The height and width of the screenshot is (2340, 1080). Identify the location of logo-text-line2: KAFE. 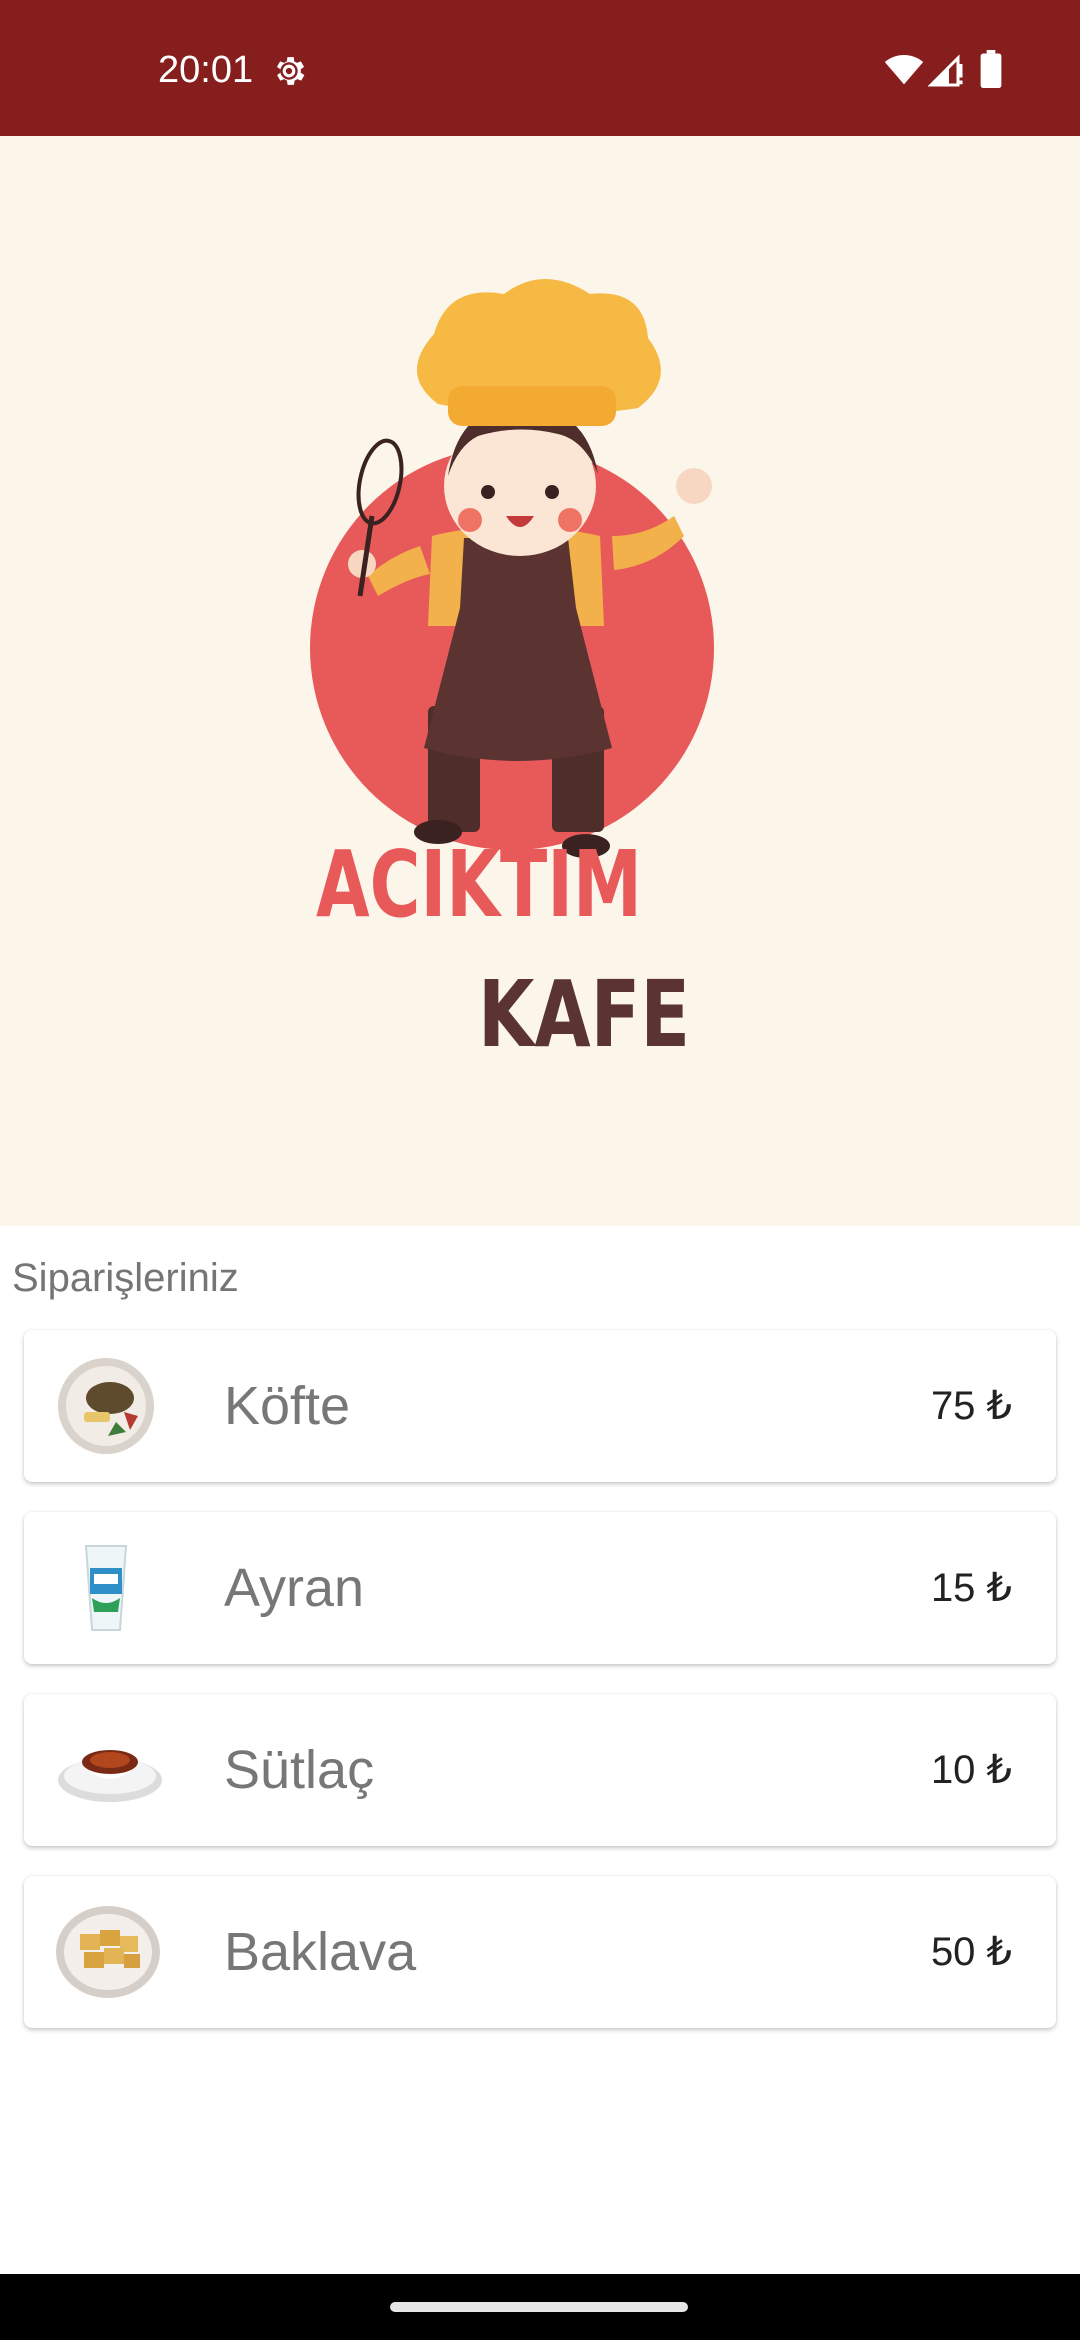
(584, 1014).